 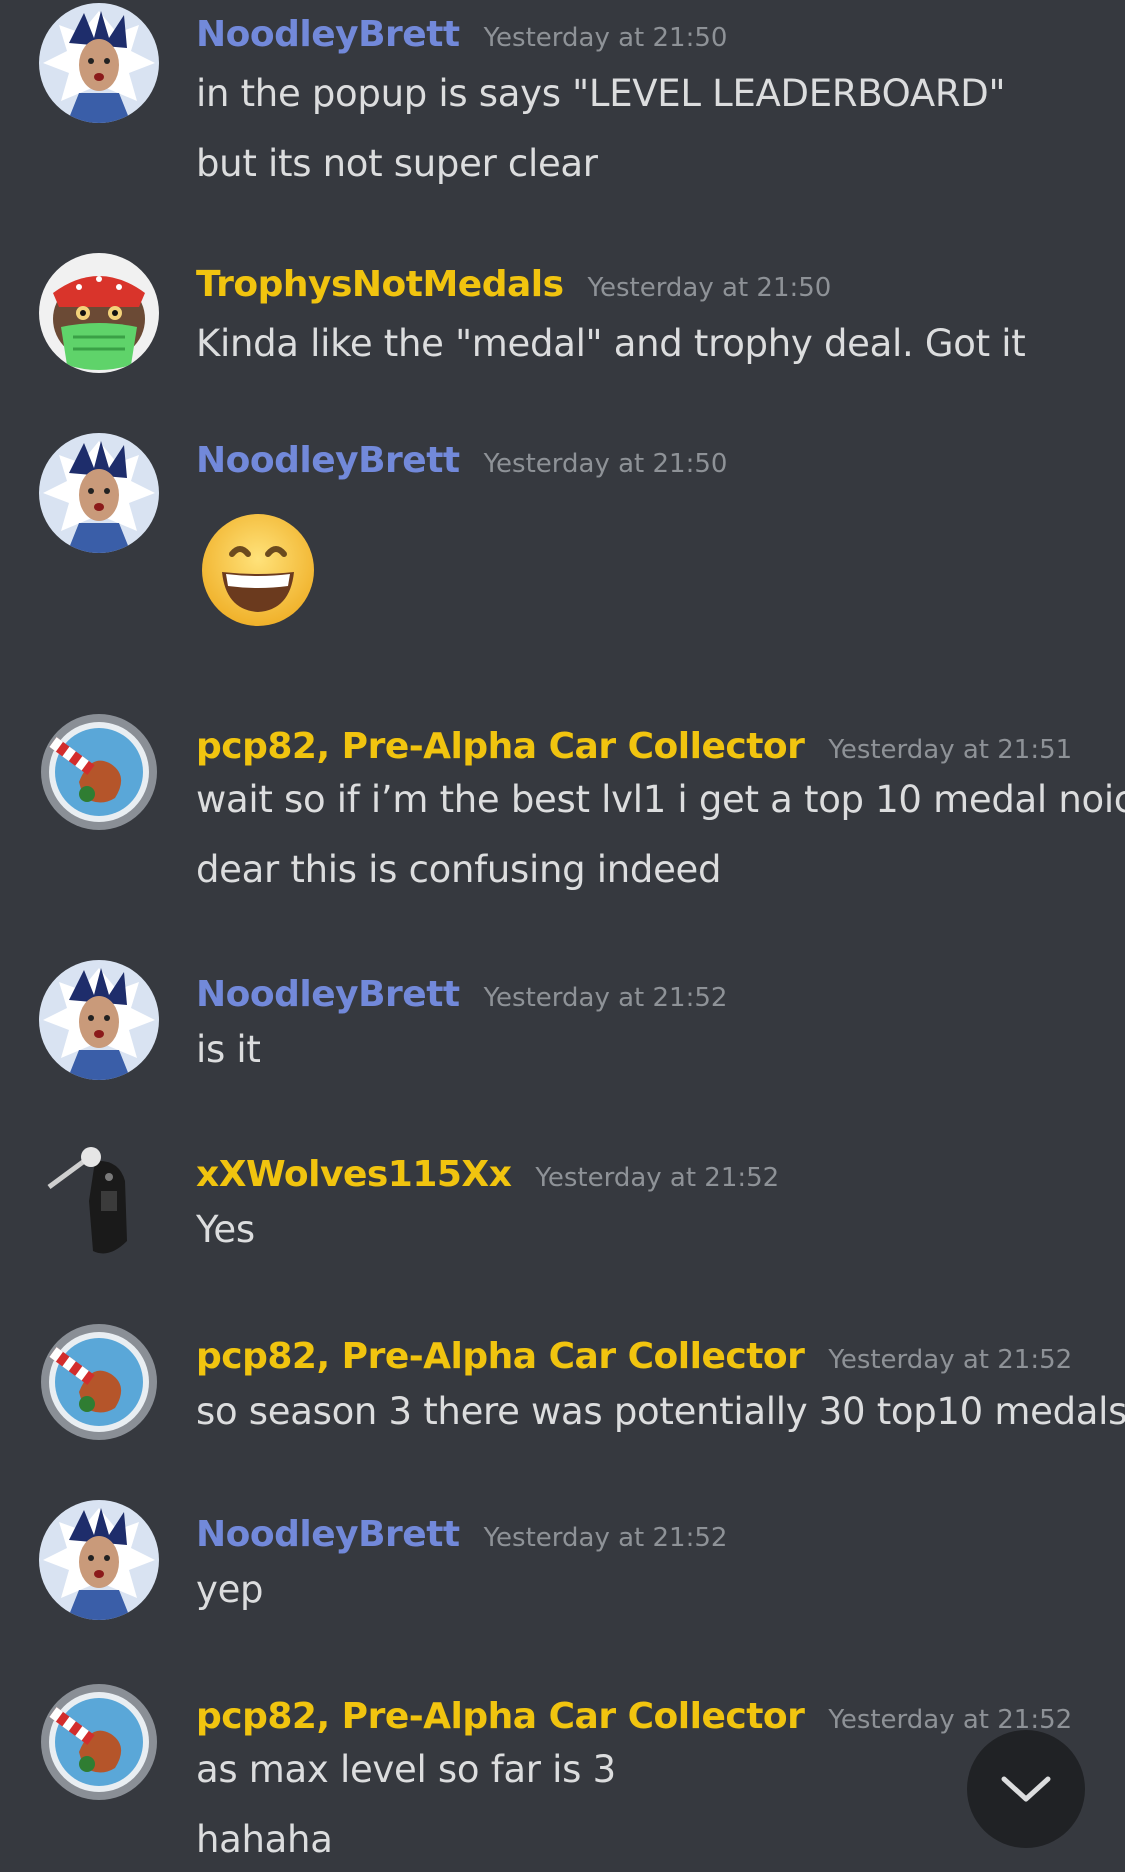 I want to click on message-text: hahaha, so click(x=264, y=1839).